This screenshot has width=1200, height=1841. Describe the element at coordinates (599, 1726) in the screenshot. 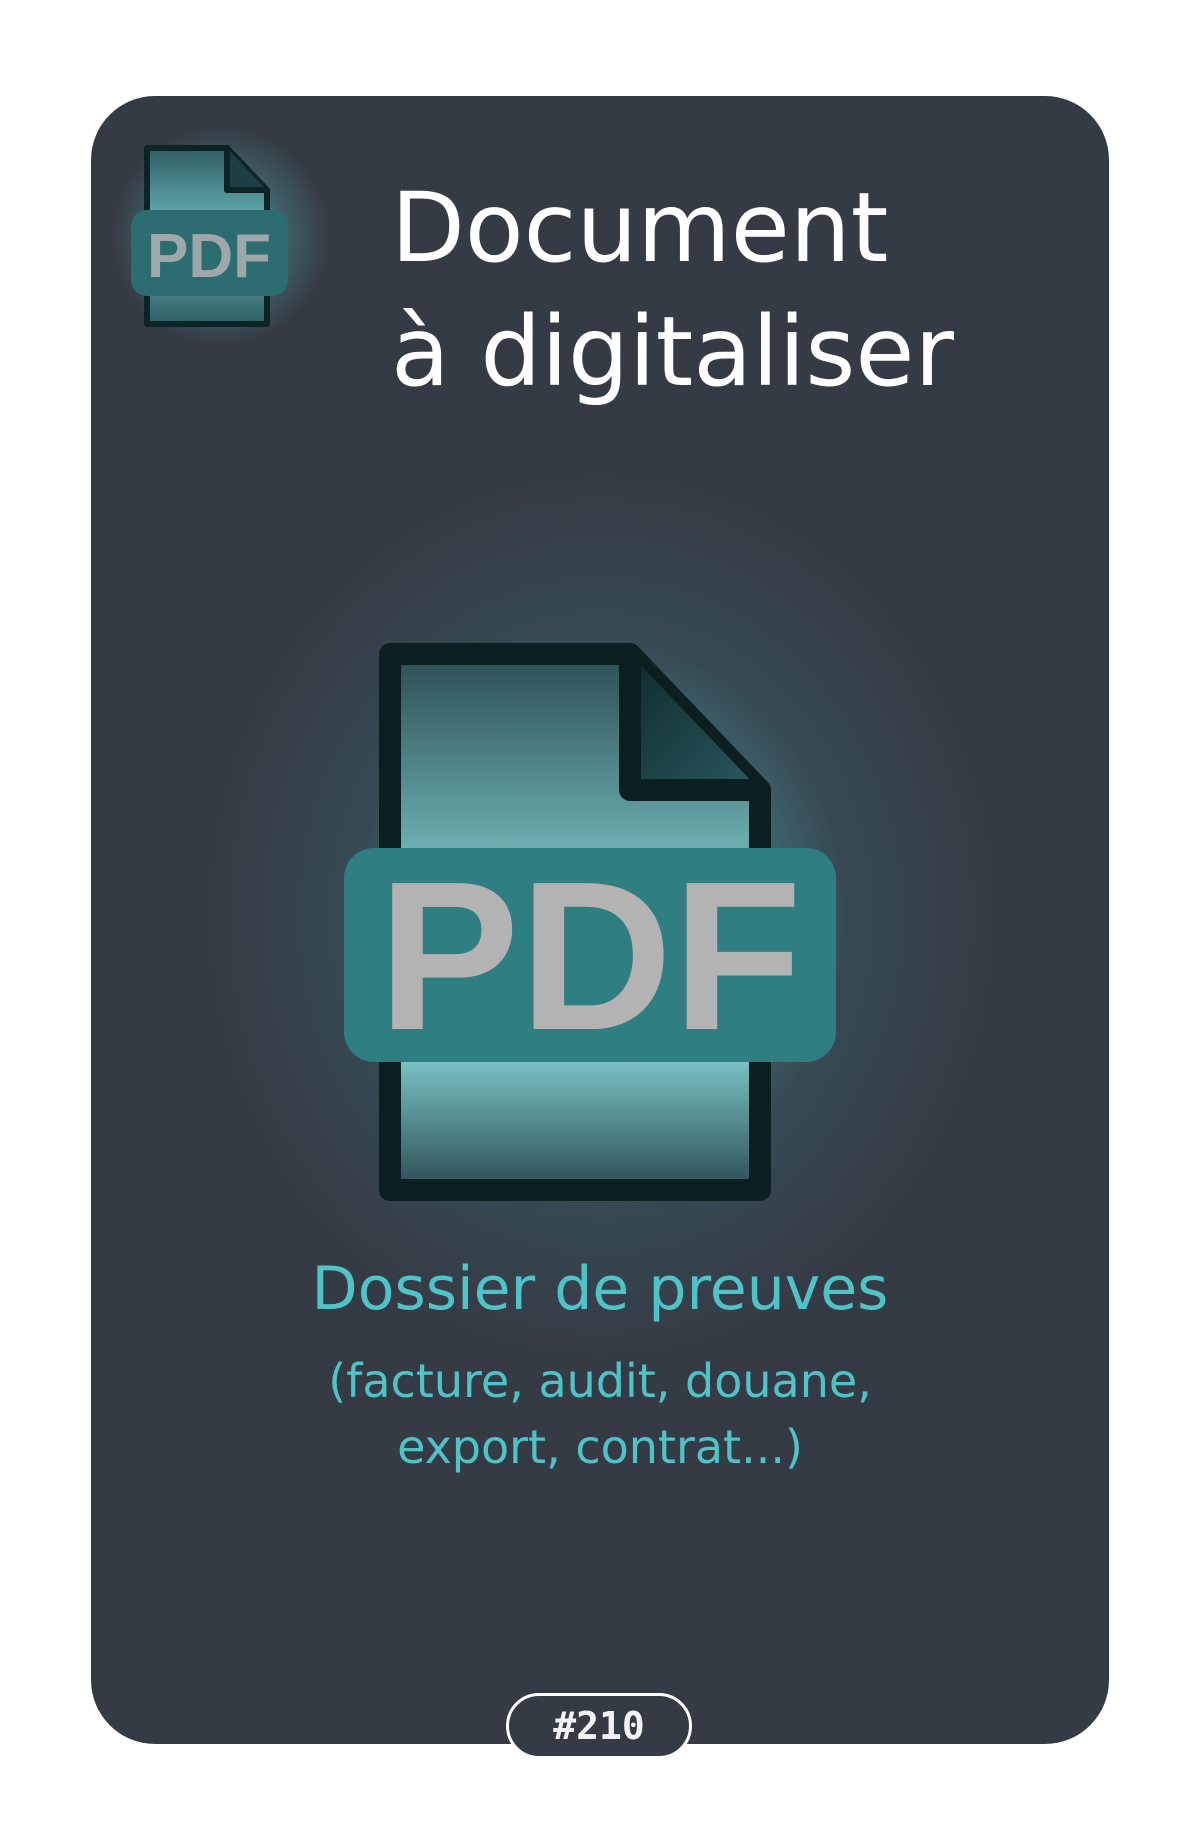

I see `card-number-badge: #210` at that location.